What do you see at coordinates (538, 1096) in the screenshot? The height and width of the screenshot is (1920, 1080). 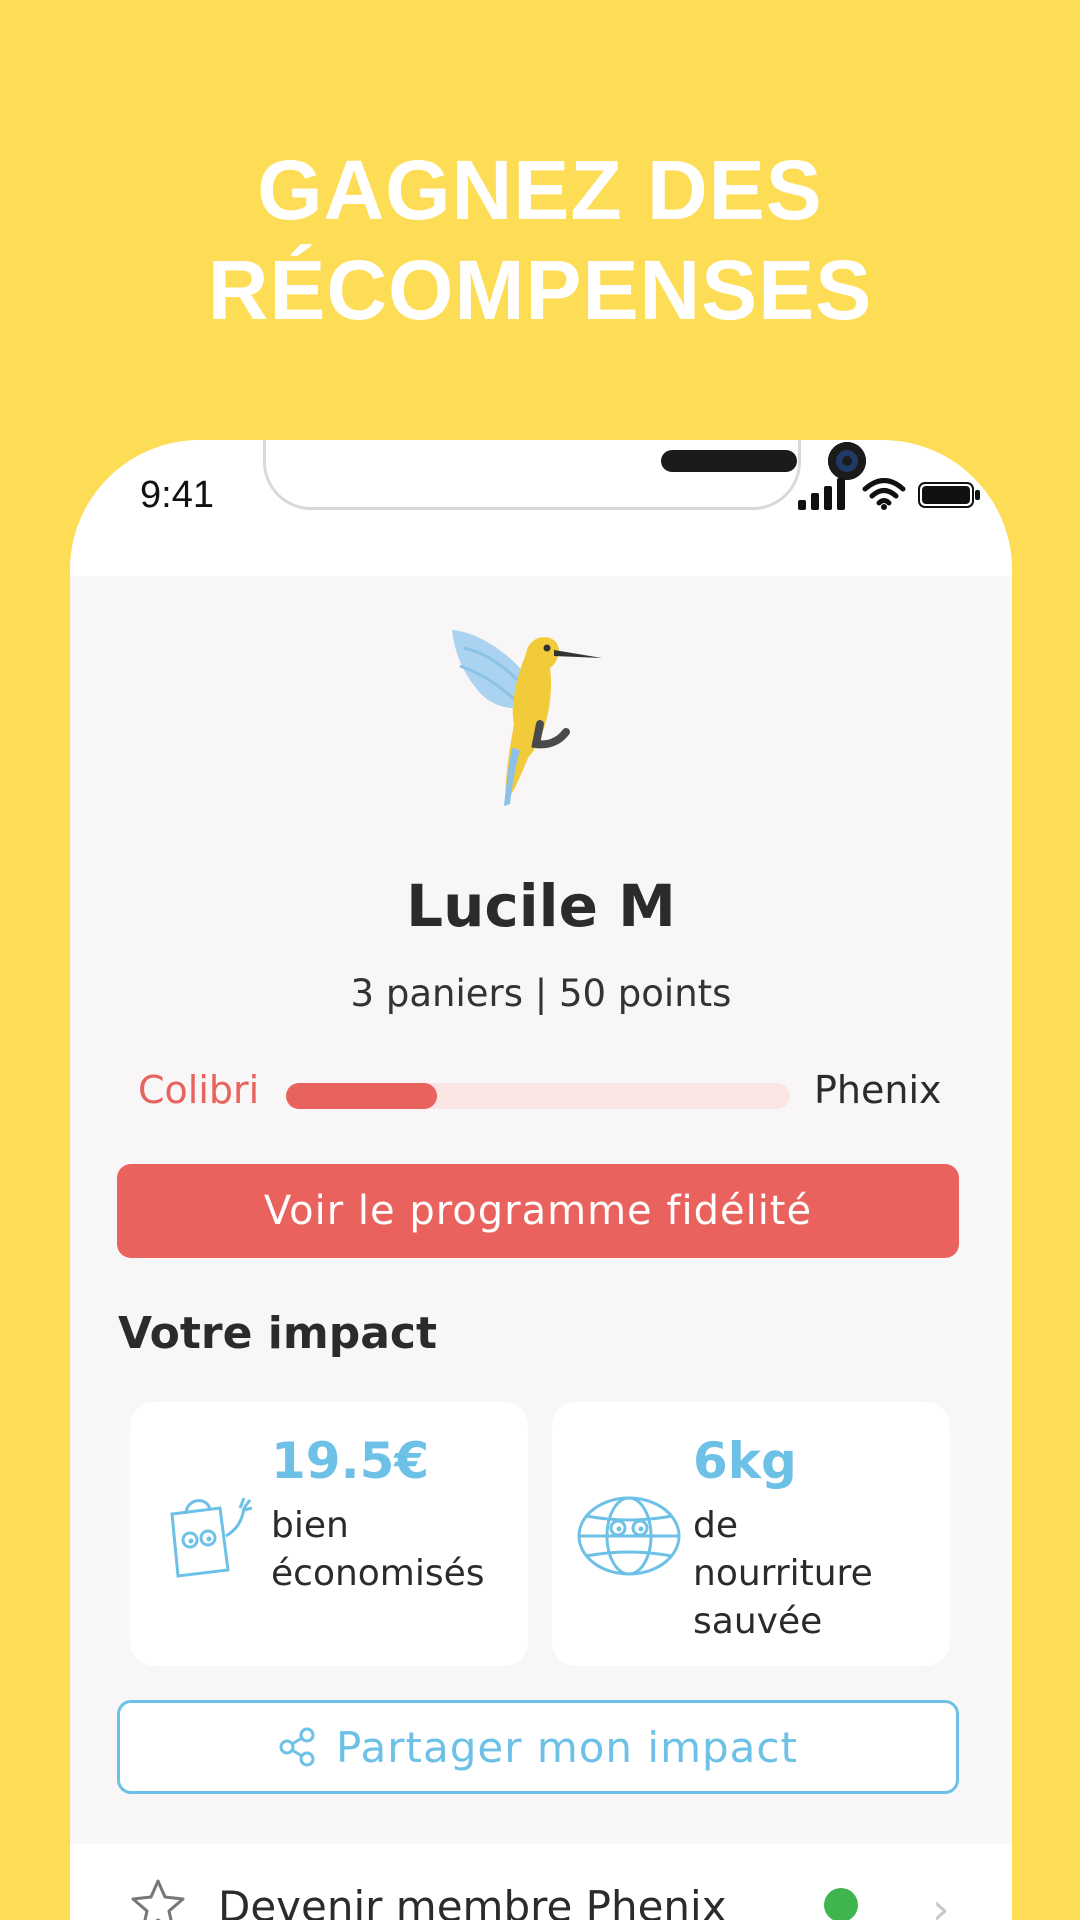 I see `level-progress-bar` at bounding box center [538, 1096].